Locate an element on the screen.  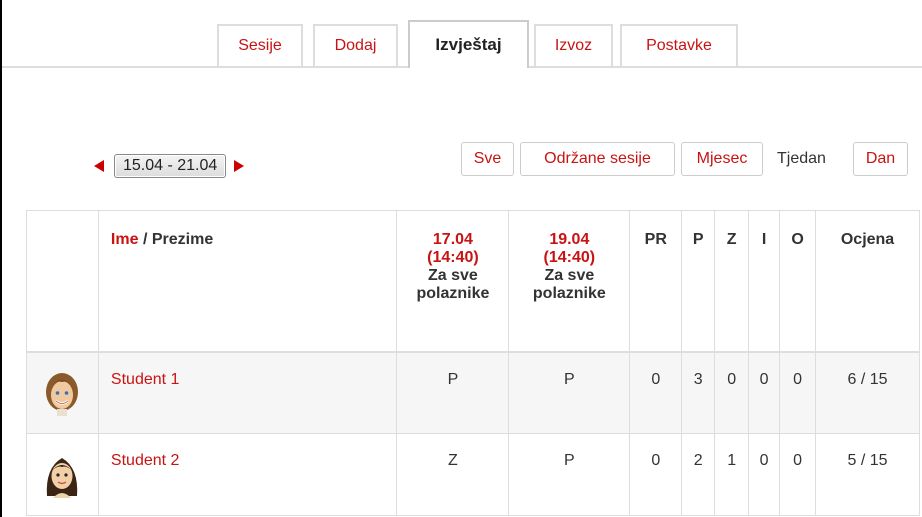
view-week-label: Tjedan is located at coordinates (801, 158).